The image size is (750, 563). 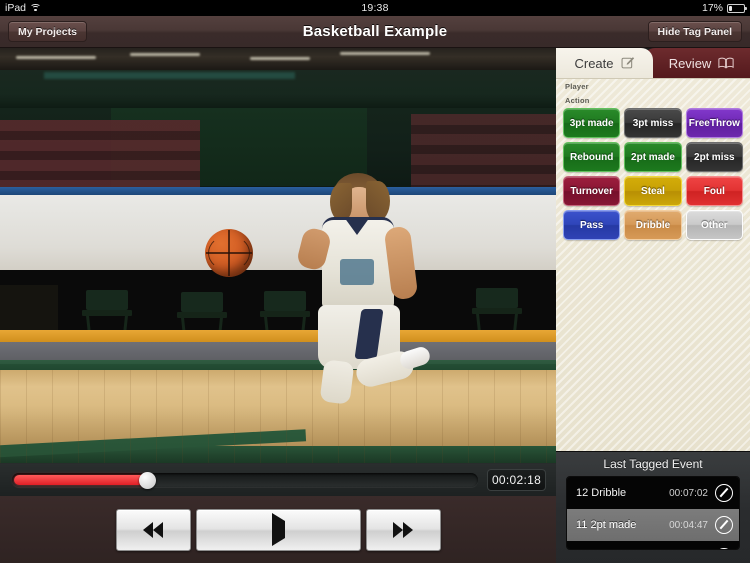 What do you see at coordinates (653, 525) in the screenshot?
I see `tagged-event-row: 11 2pt made 00:04:47` at bounding box center [653, 525].